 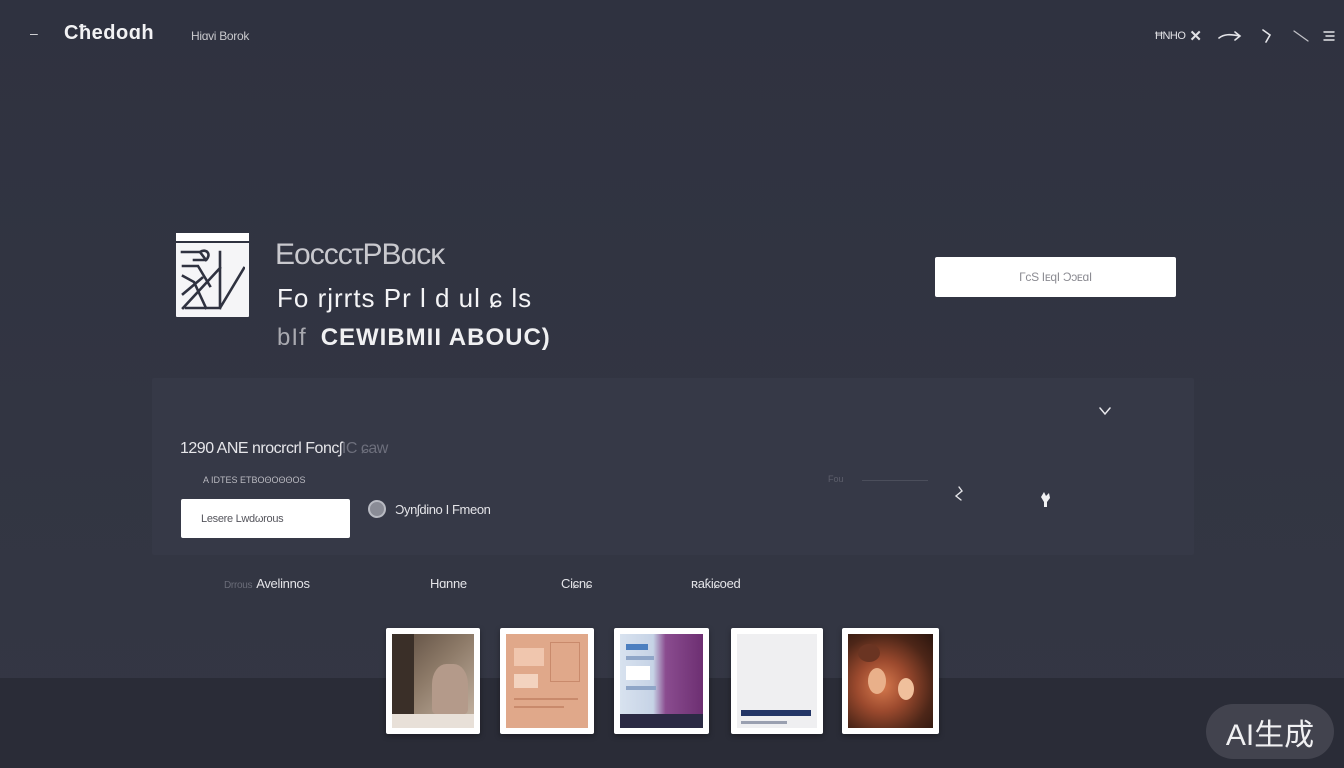 What do you see at coordinates (220, 36) in the screenshot?
I see `nav-link: Hiɑvi Borok` at bounding box center [220, 36].